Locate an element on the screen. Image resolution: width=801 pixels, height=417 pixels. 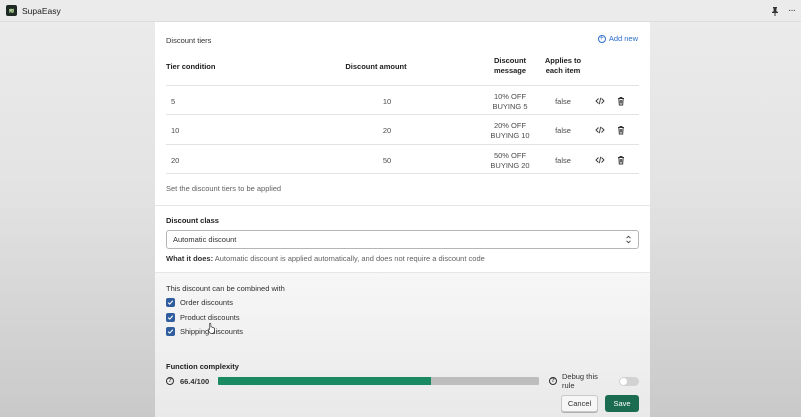
tiers-help-text: Set the discount tiers to be applied is located at coordinates (224, 188).